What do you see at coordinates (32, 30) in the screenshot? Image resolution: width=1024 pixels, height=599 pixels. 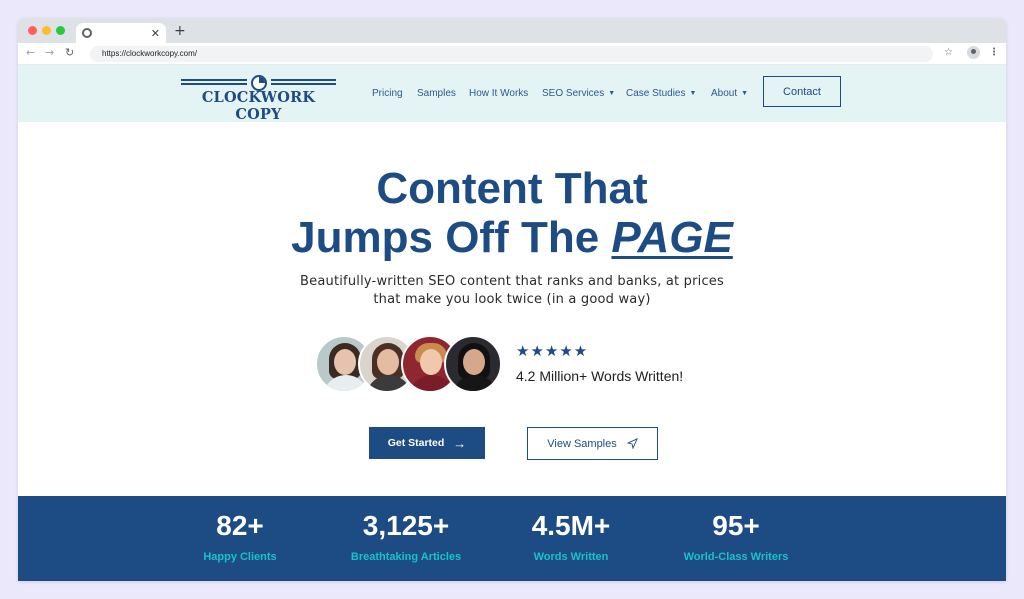 I see `close-window-button` at bounding box center [32, 30].